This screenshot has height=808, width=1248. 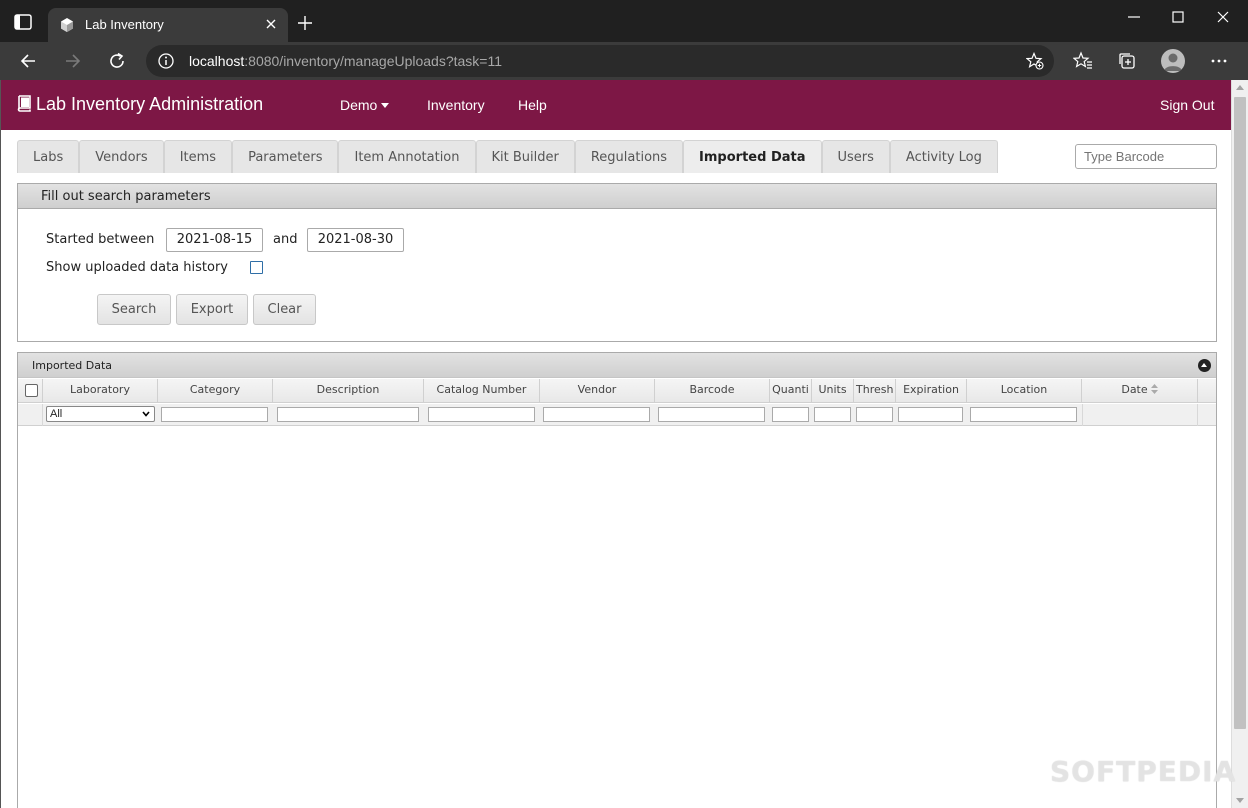 I want to click on maximize-icon, so click(x=1178, y=17).